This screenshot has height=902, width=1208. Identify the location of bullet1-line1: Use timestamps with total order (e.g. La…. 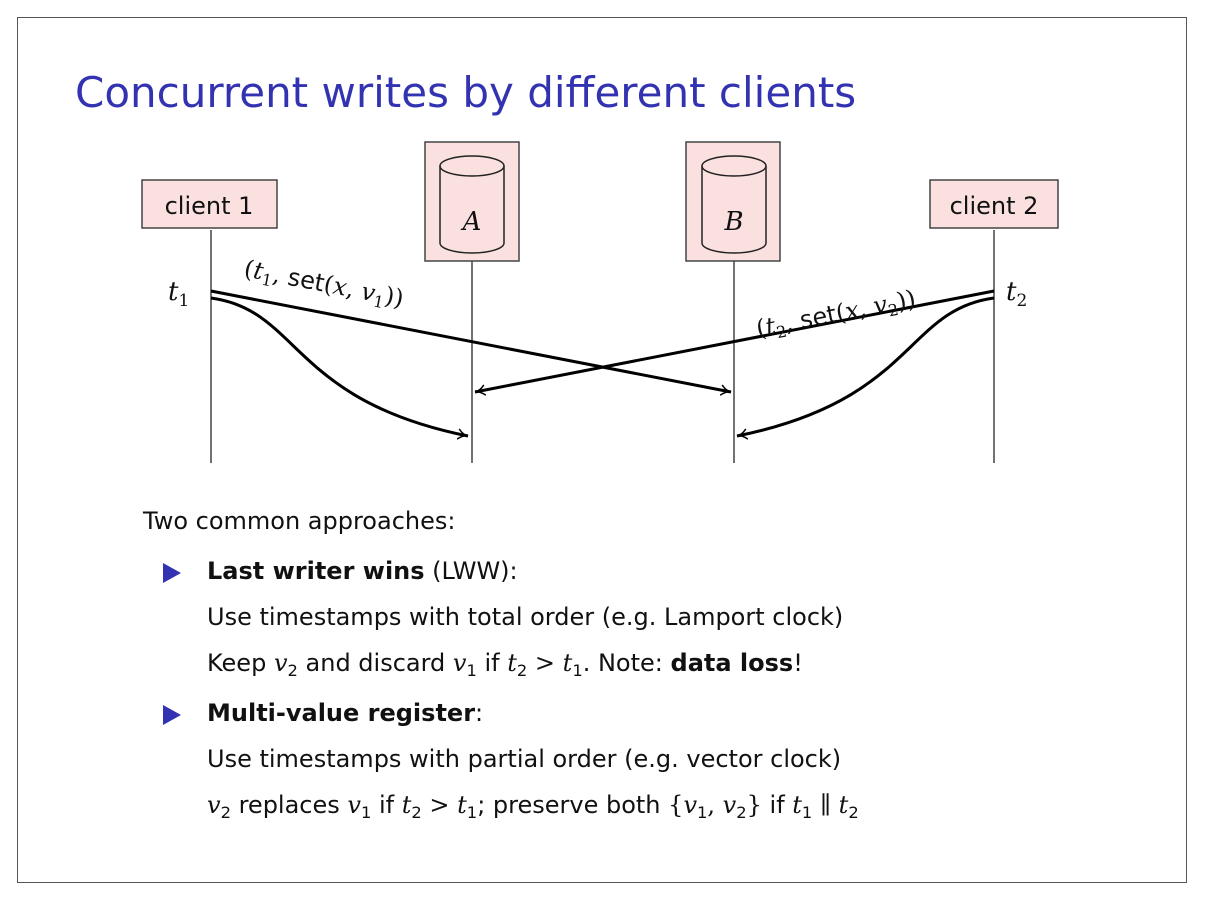
(525, 617).